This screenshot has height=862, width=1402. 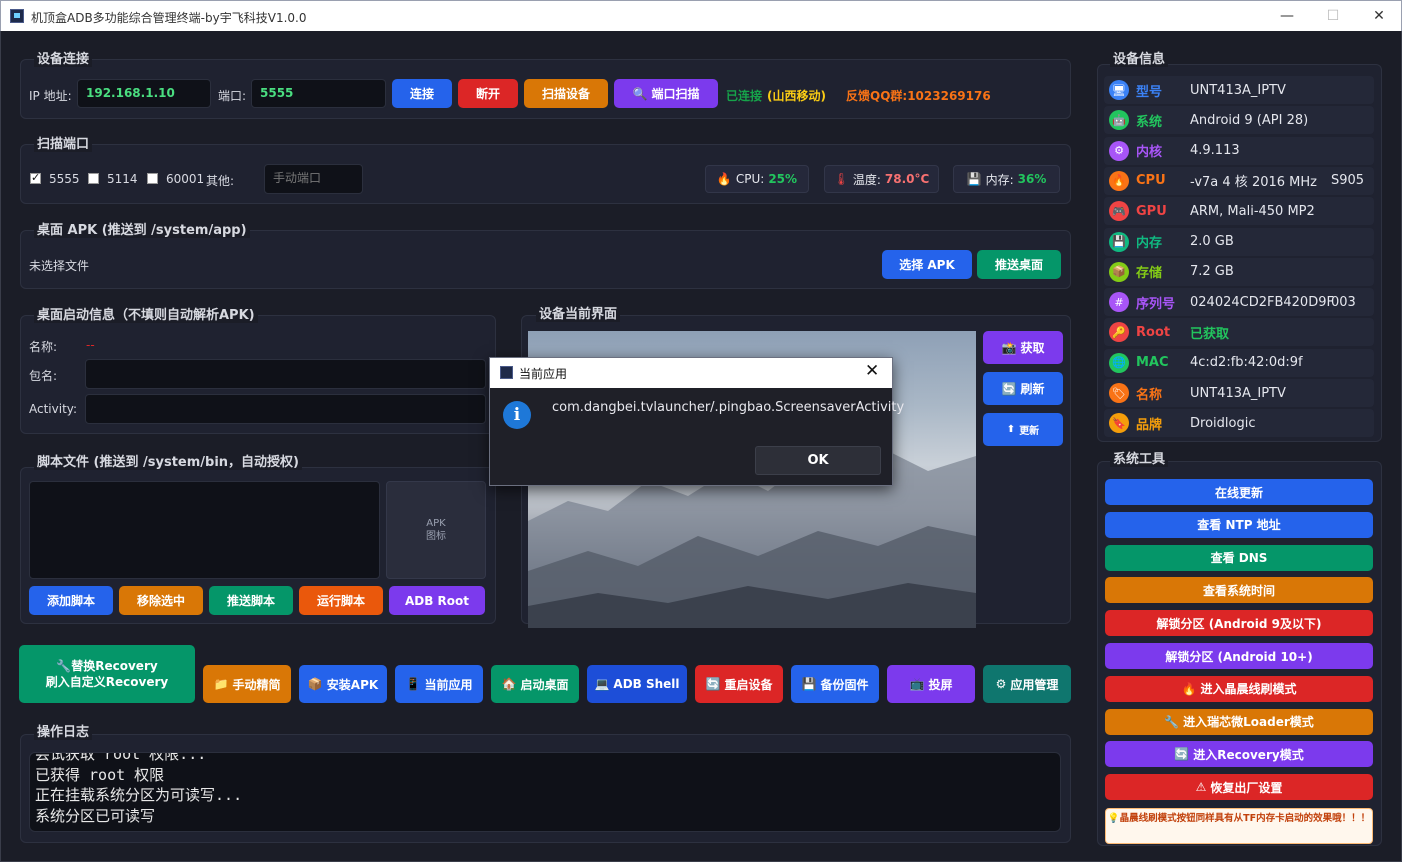 What do you see at coordinates (204, 530) in the screenshot?
I see `script-list` at bounding box center [204, 530].